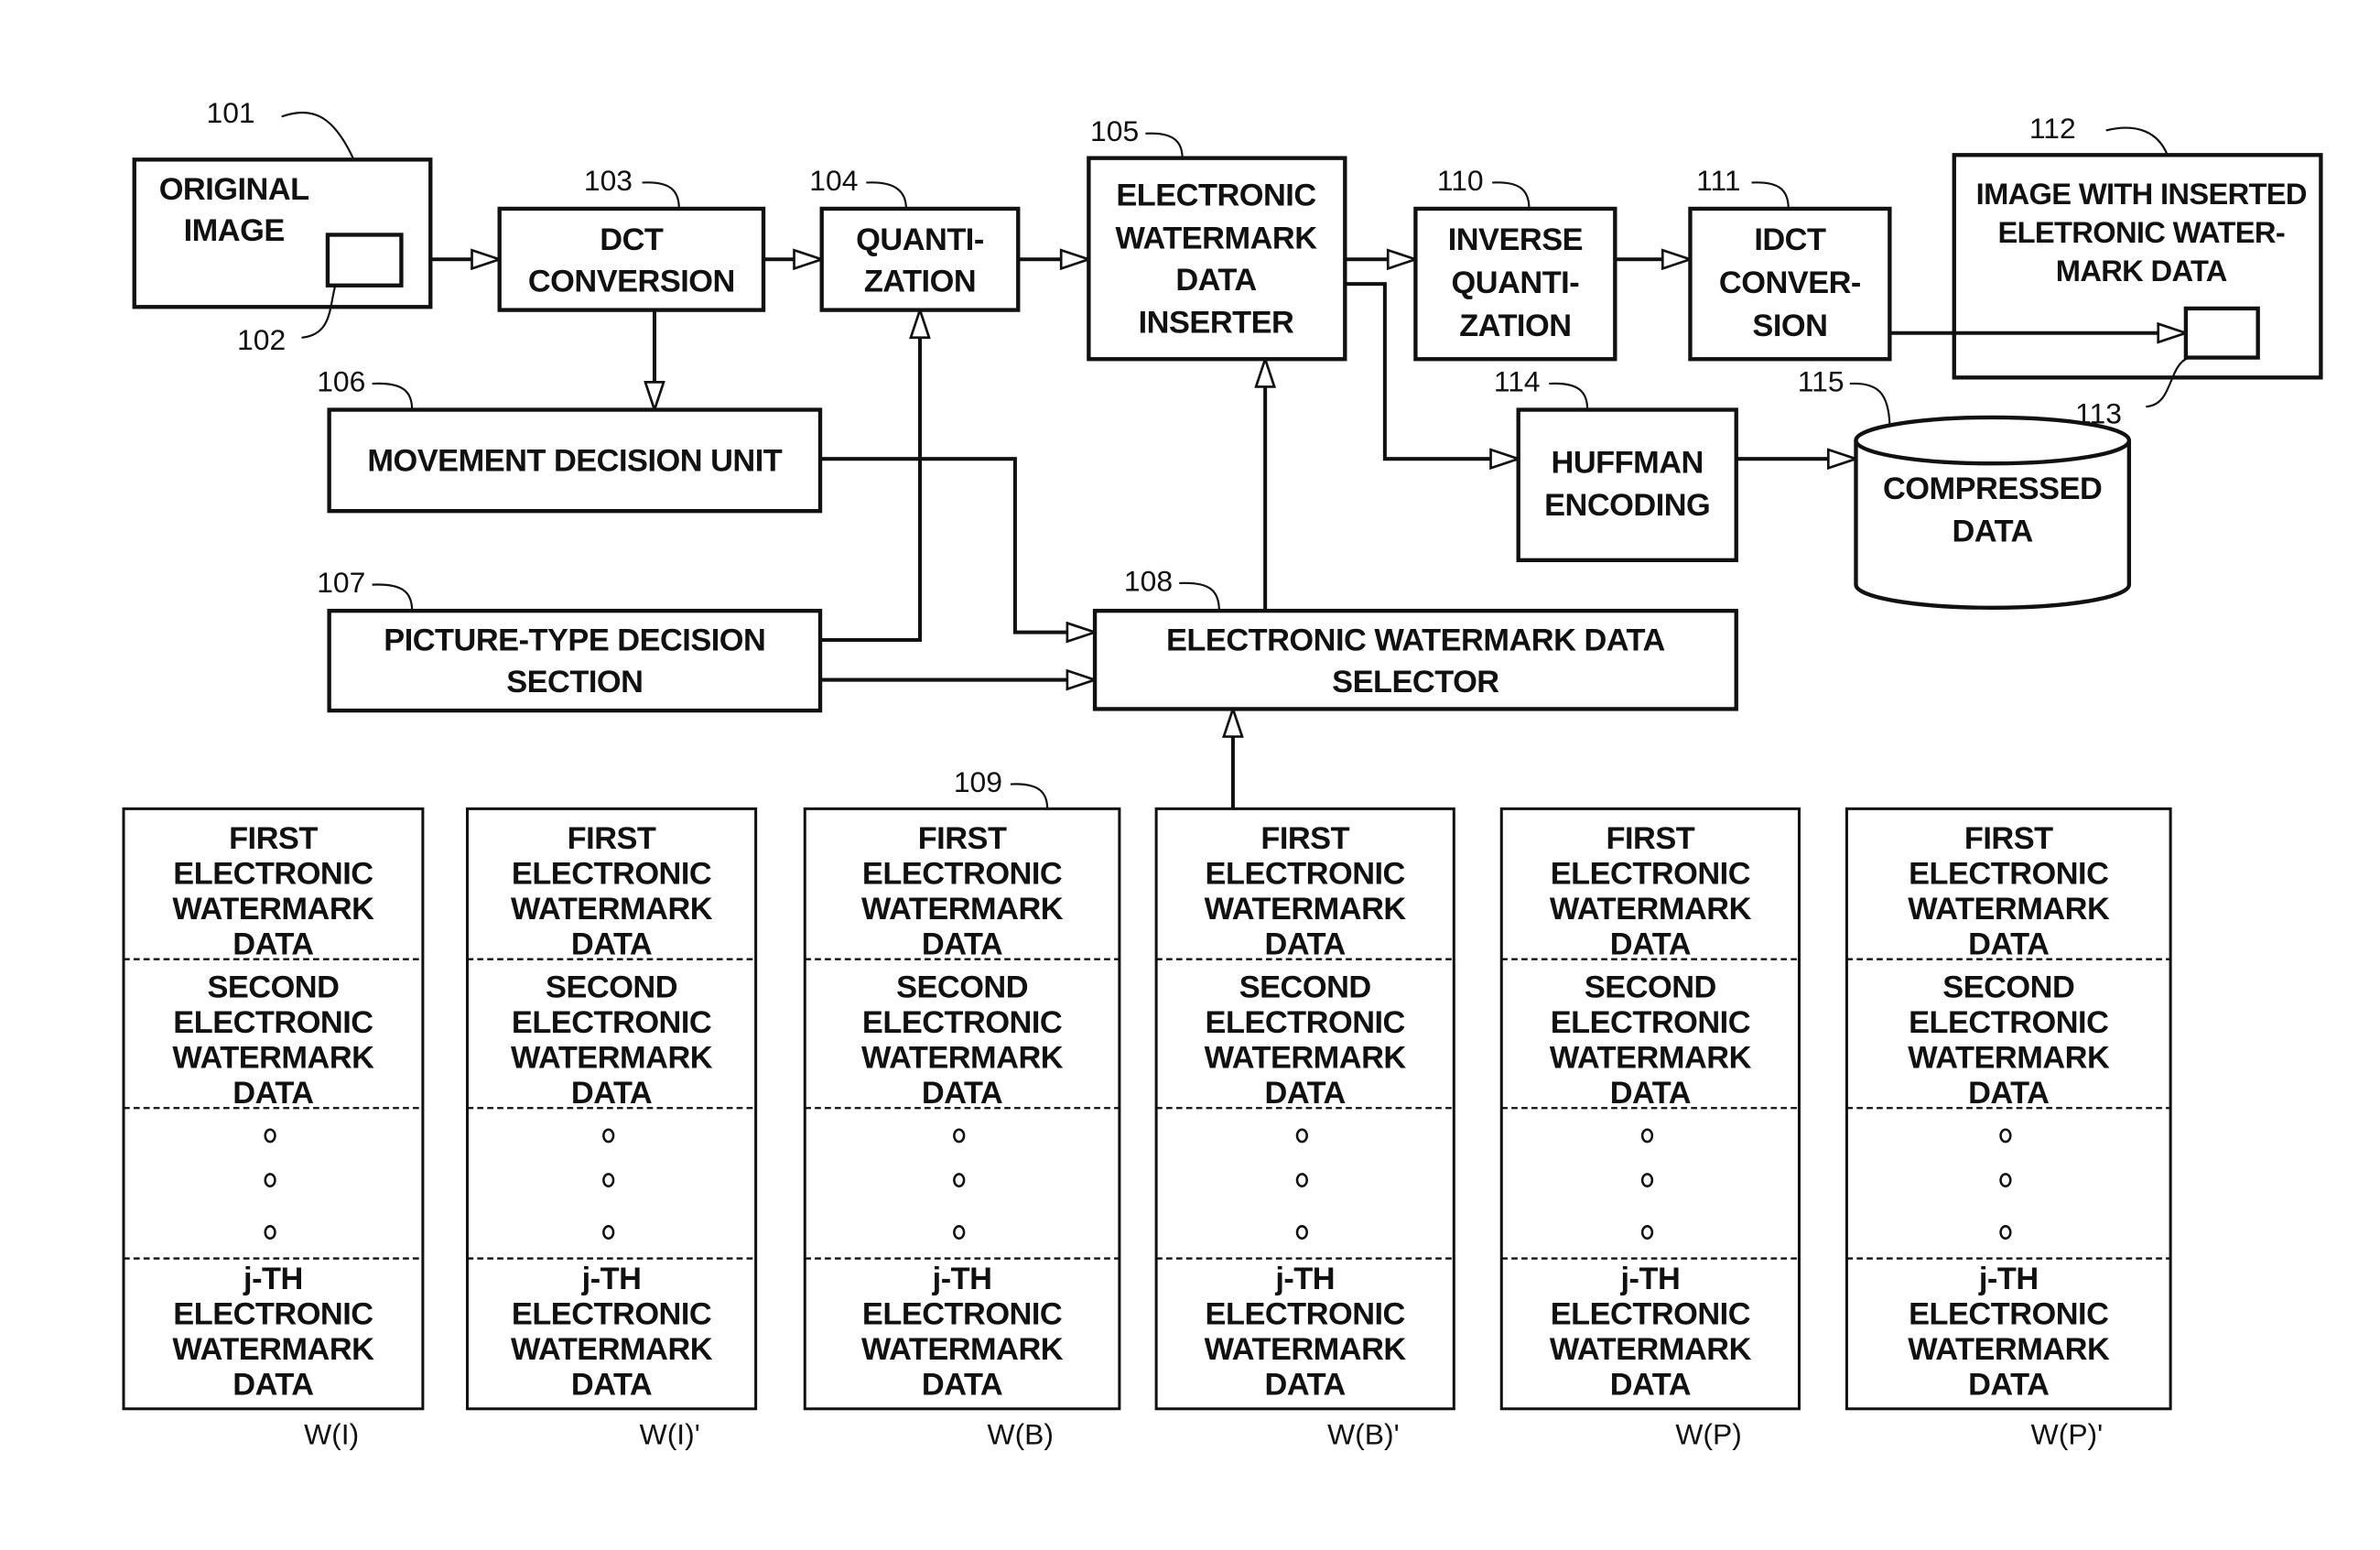 Image resolution: width=2380 pixels, height=1550 pixels. What do you see at coordinates (1992, 489) in the screenshot?
I see `compressed-label-line1: COMPRESSED` at bounding box center [1992, 489].